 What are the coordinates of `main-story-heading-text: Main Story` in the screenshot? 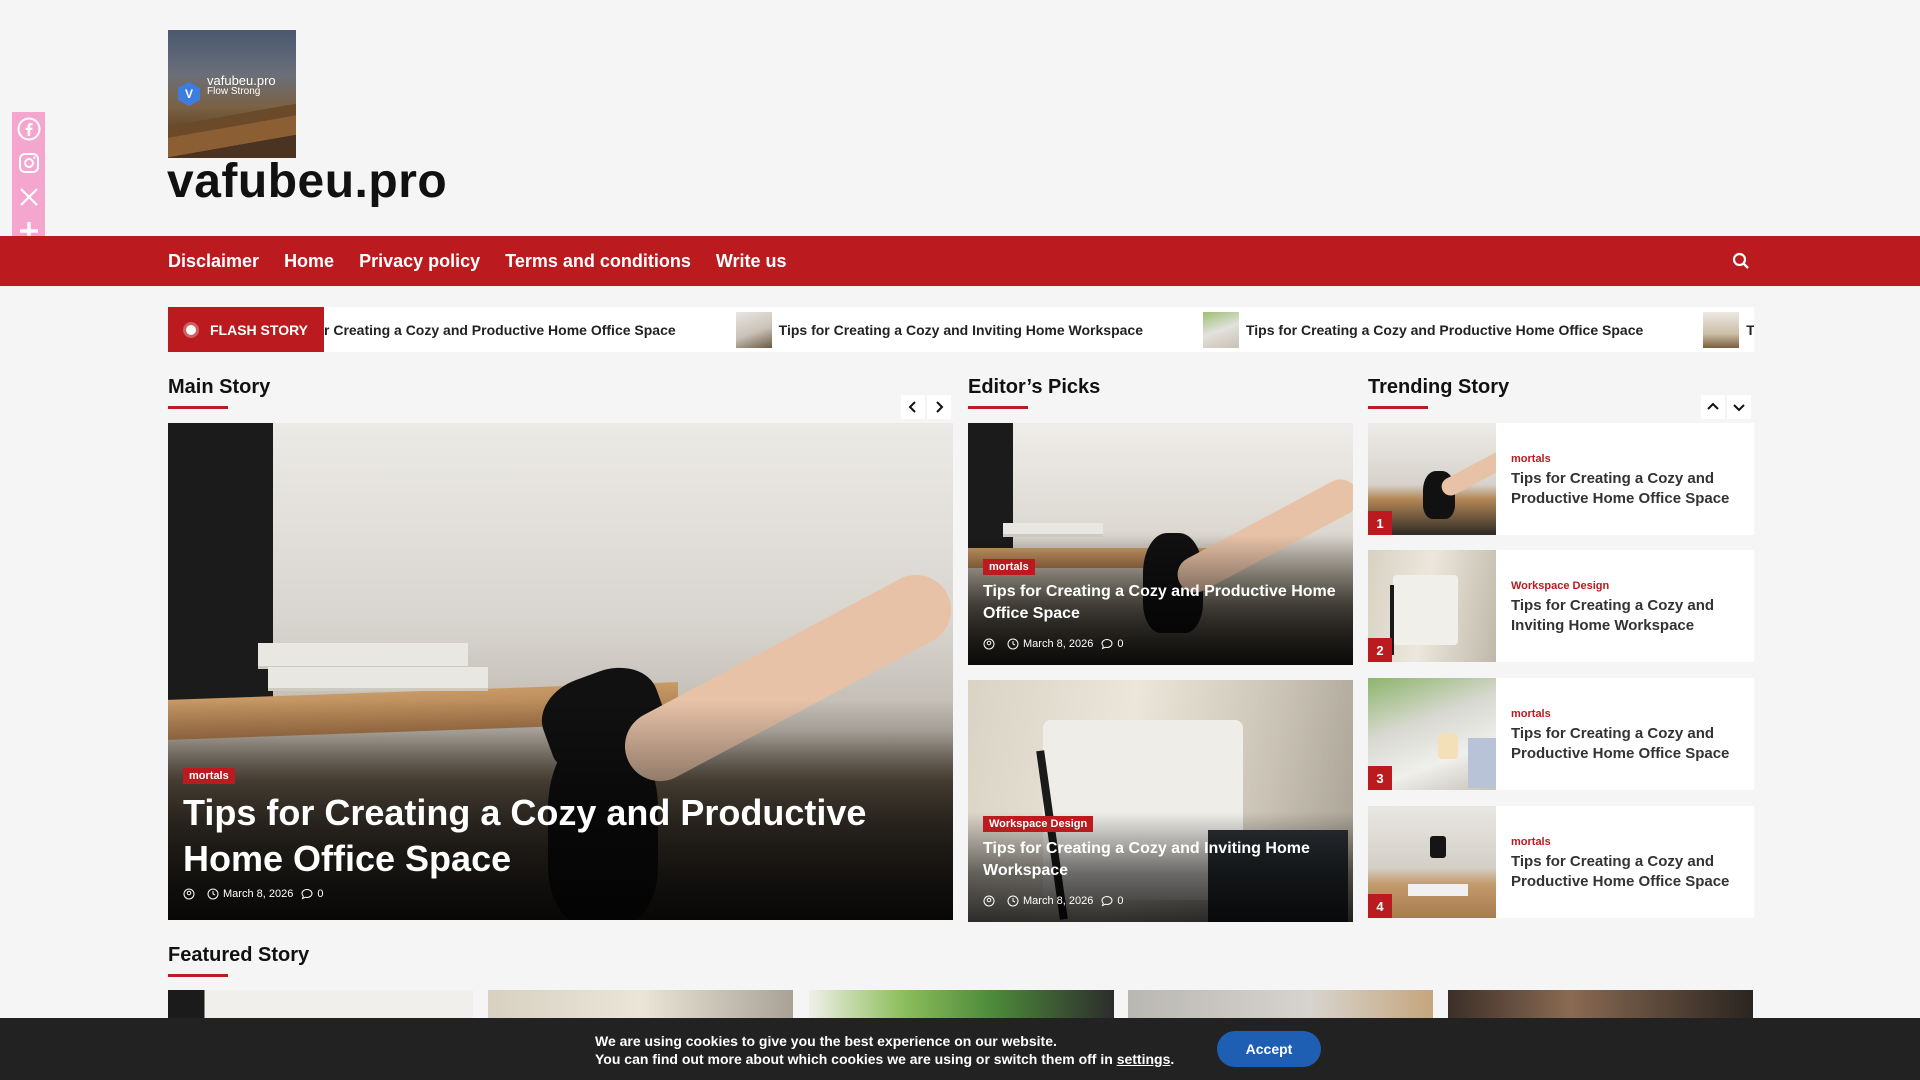 It's located at (219, 387).